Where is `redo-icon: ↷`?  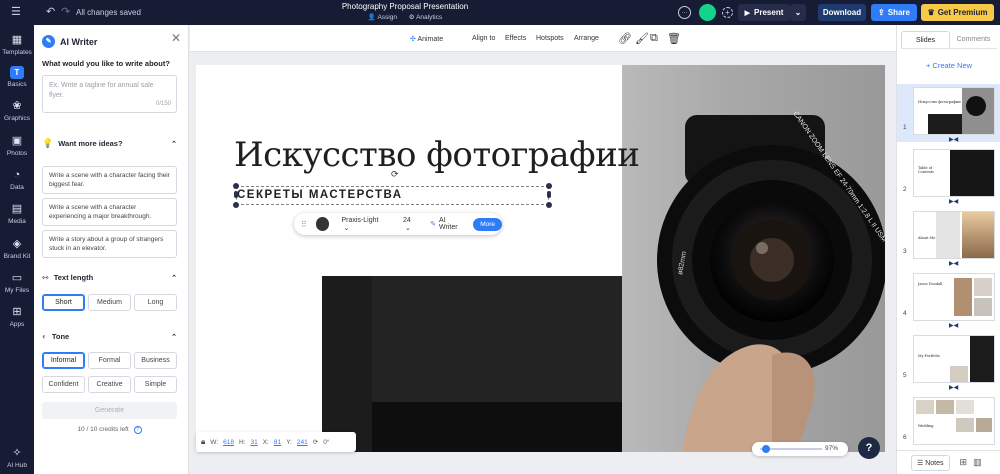
redo-icon: ↷ is located at coordinates (65, 12).